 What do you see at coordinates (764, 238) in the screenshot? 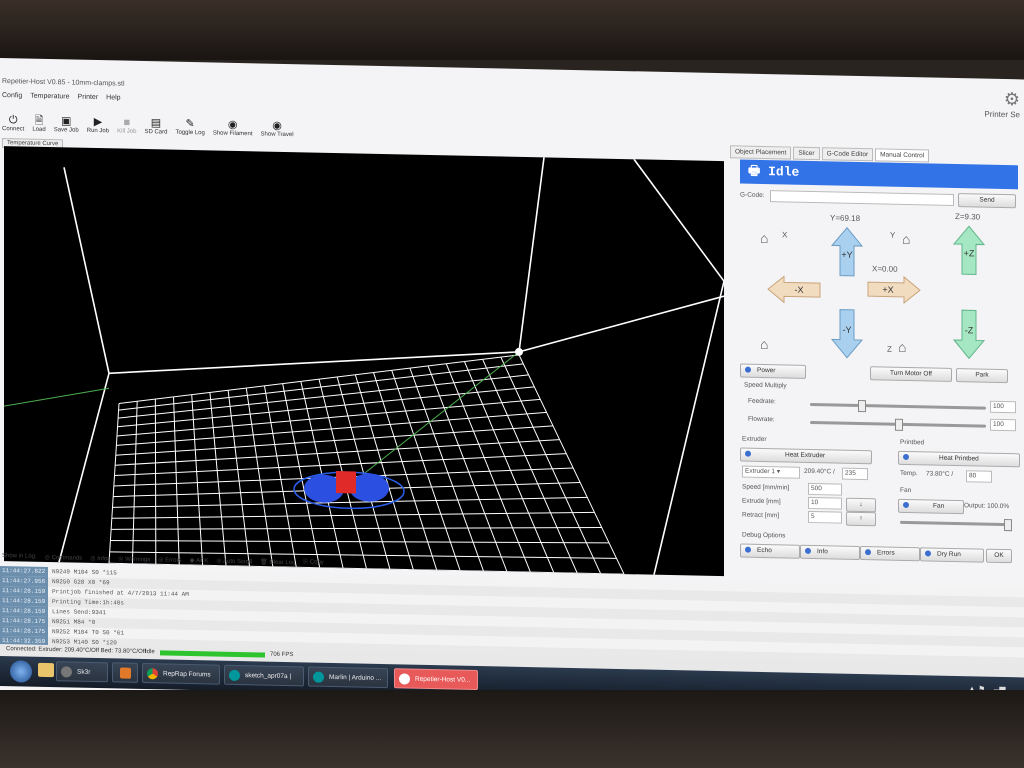
I see `home-x-icon: ⌂` at bounding box center [764, 238].